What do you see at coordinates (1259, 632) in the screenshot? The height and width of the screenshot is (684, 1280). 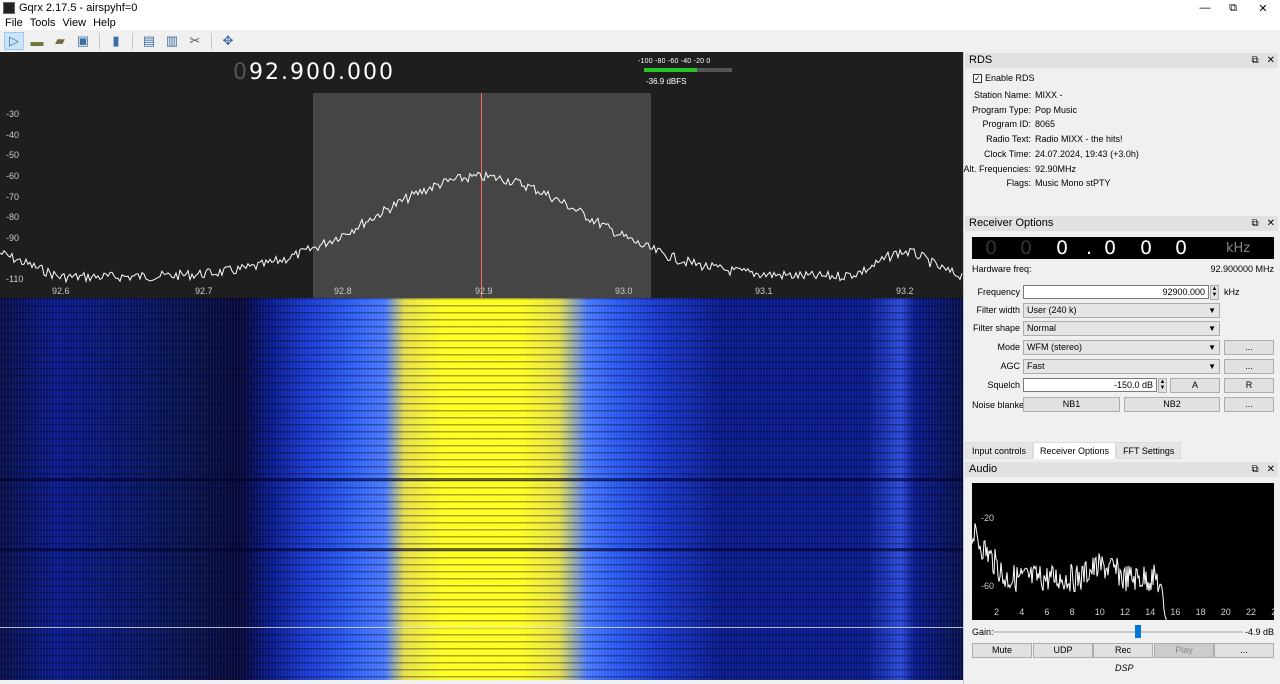 I see `gain-value: -4.9 dB` at bounding box center [1259, 632].